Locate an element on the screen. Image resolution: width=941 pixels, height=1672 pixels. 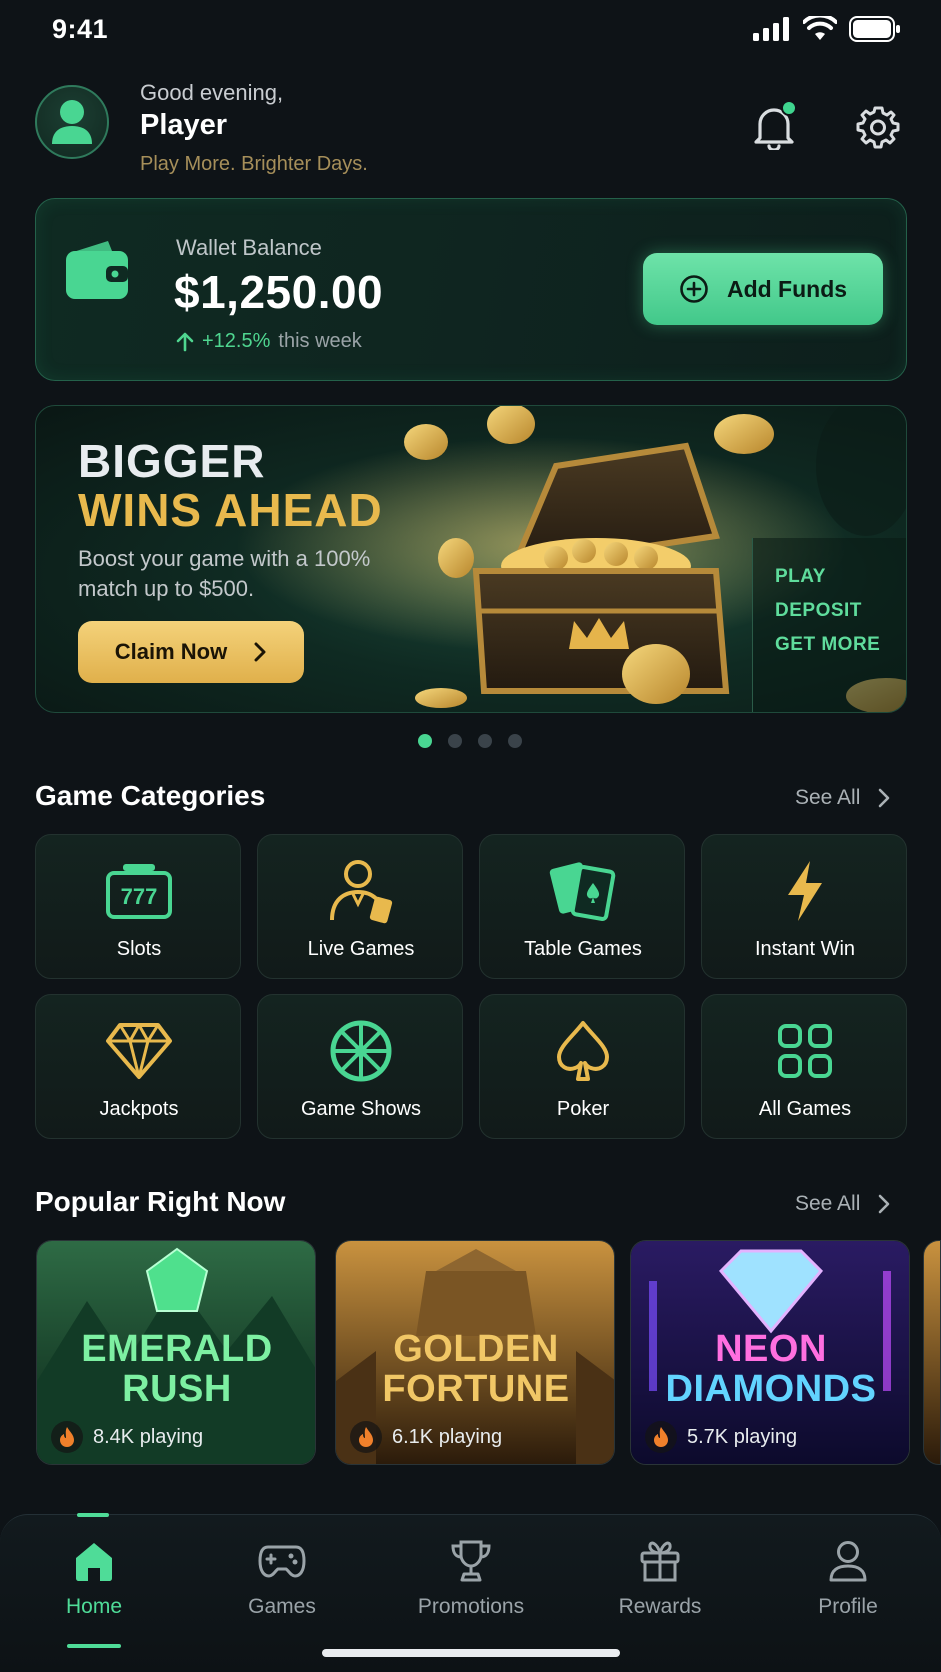
settings-button is located at coordinates (878, 129).